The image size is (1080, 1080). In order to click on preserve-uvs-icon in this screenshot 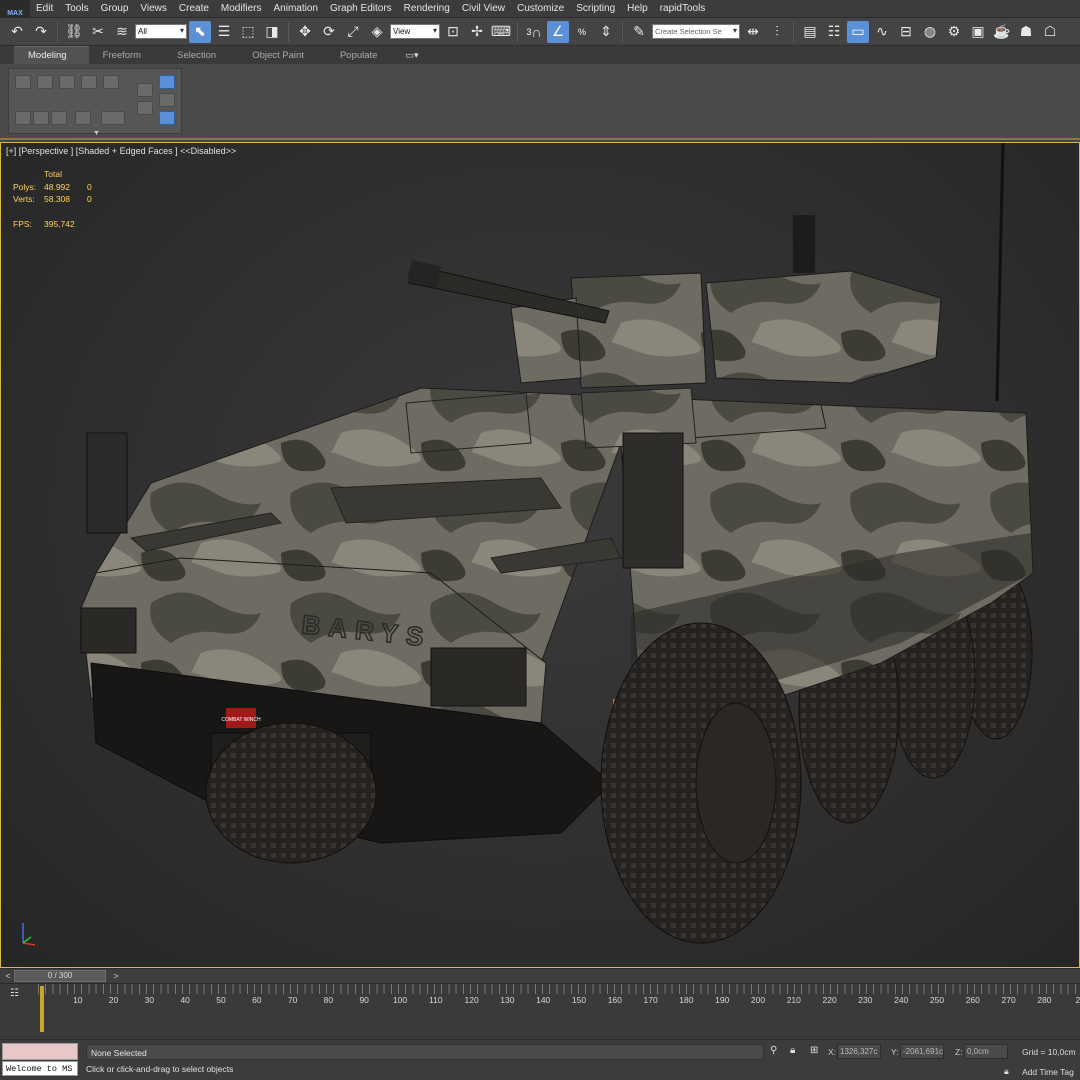, I will do `click(23, 118)`.